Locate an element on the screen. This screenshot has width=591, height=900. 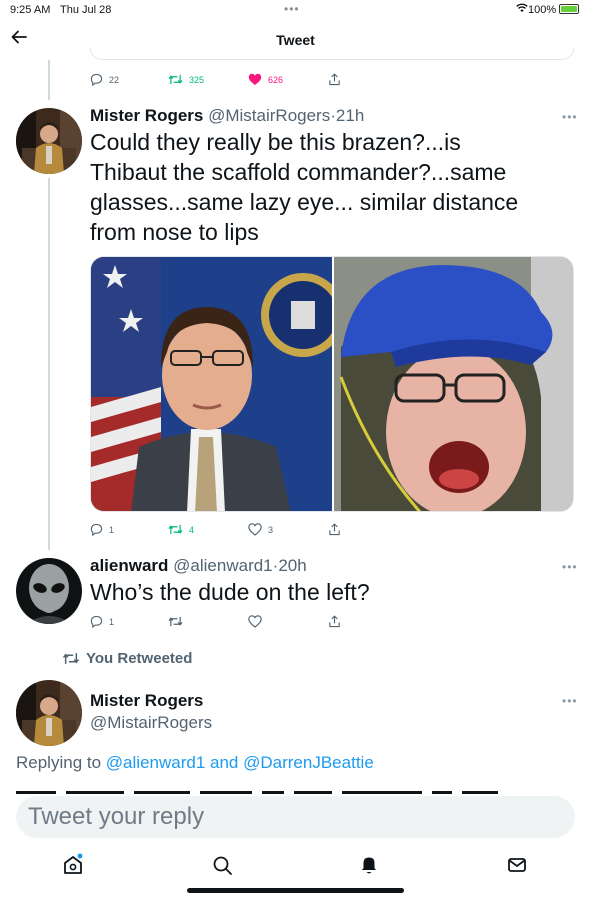
retweeted-label: You Retweeted is located at coordinates (127, 658).